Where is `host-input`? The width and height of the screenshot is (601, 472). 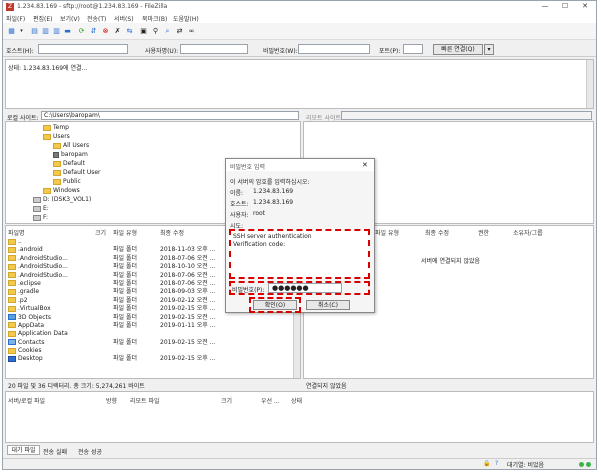 host-input is located at coordinates (83, 49).